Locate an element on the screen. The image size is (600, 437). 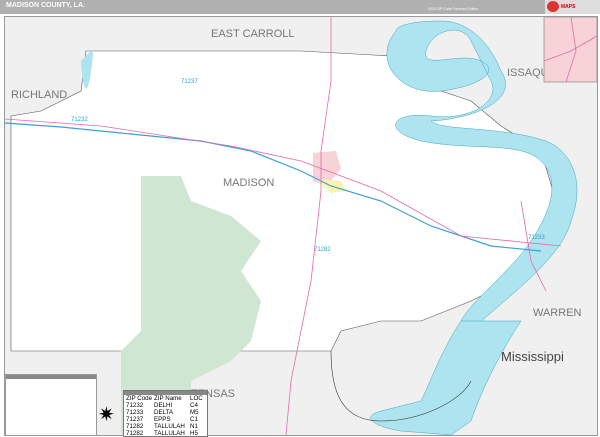
zip-cell: 71282 is located at coordinates (135, 426).